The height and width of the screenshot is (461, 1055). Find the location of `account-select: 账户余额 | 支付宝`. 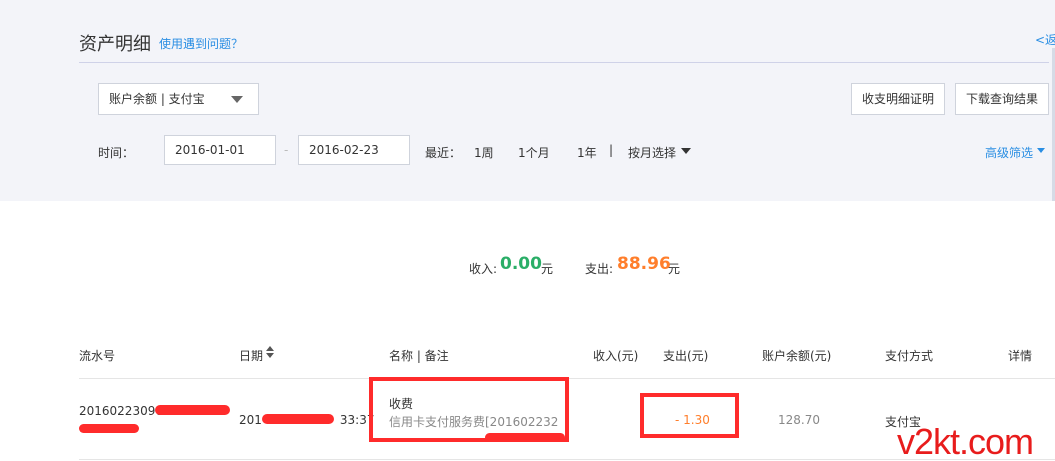

account-select: 账户余额 | 支付宝 is located at coordinates (178, 99).